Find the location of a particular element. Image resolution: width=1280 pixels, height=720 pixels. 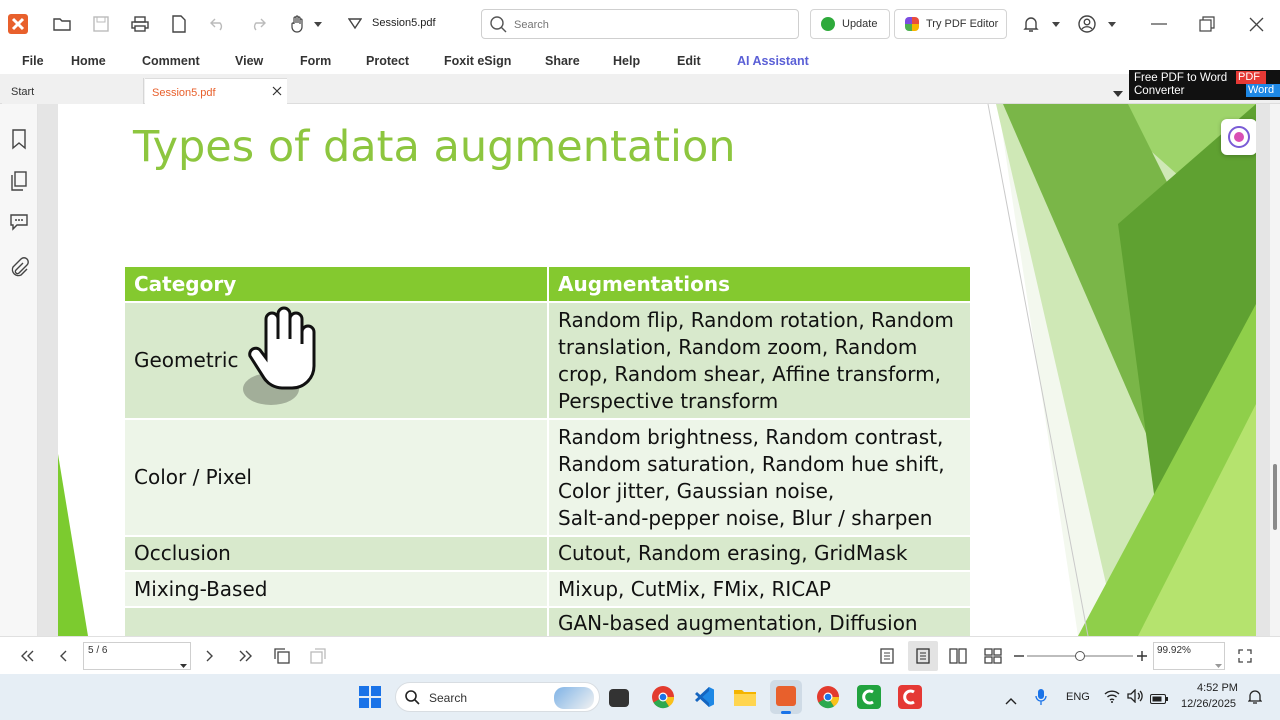

previous-view-icon is located at coordinates (282, 656).